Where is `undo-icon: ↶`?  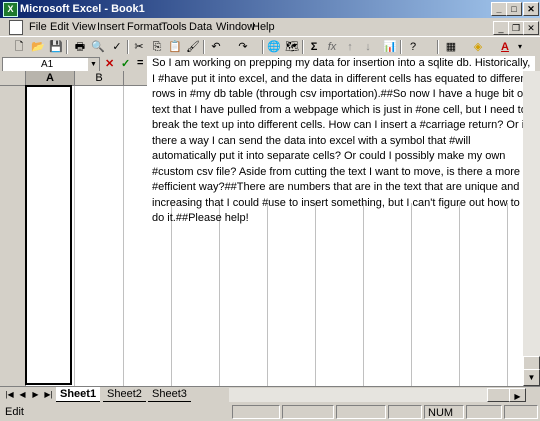
undo-icon: ↶ is located at coordinates (216, 47).